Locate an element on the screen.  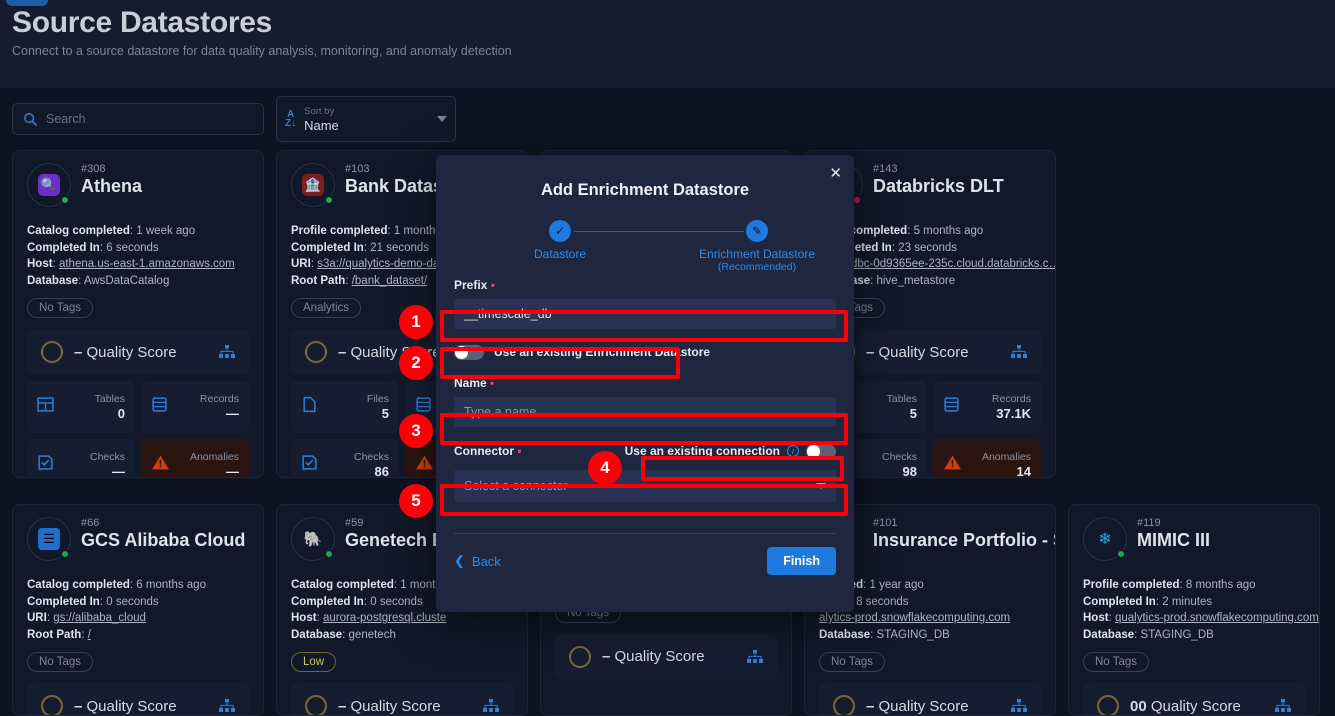
meta-label: URI is located at coordinates (37, 618).